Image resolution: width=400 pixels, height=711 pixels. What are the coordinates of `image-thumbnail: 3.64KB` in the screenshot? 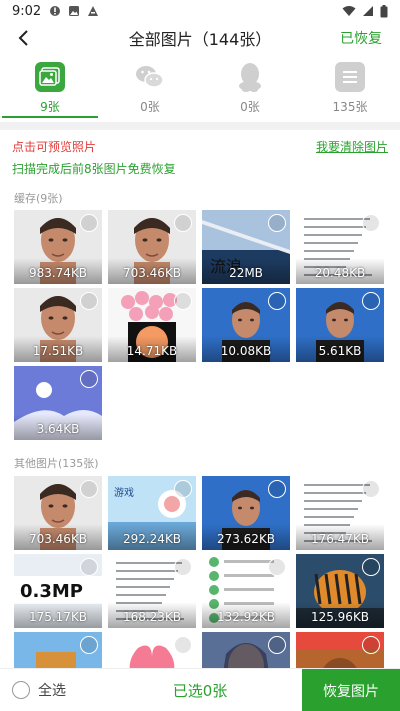 It's located at (58, 403).